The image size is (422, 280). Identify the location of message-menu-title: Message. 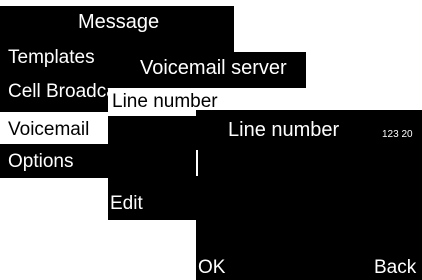
(119, 22).